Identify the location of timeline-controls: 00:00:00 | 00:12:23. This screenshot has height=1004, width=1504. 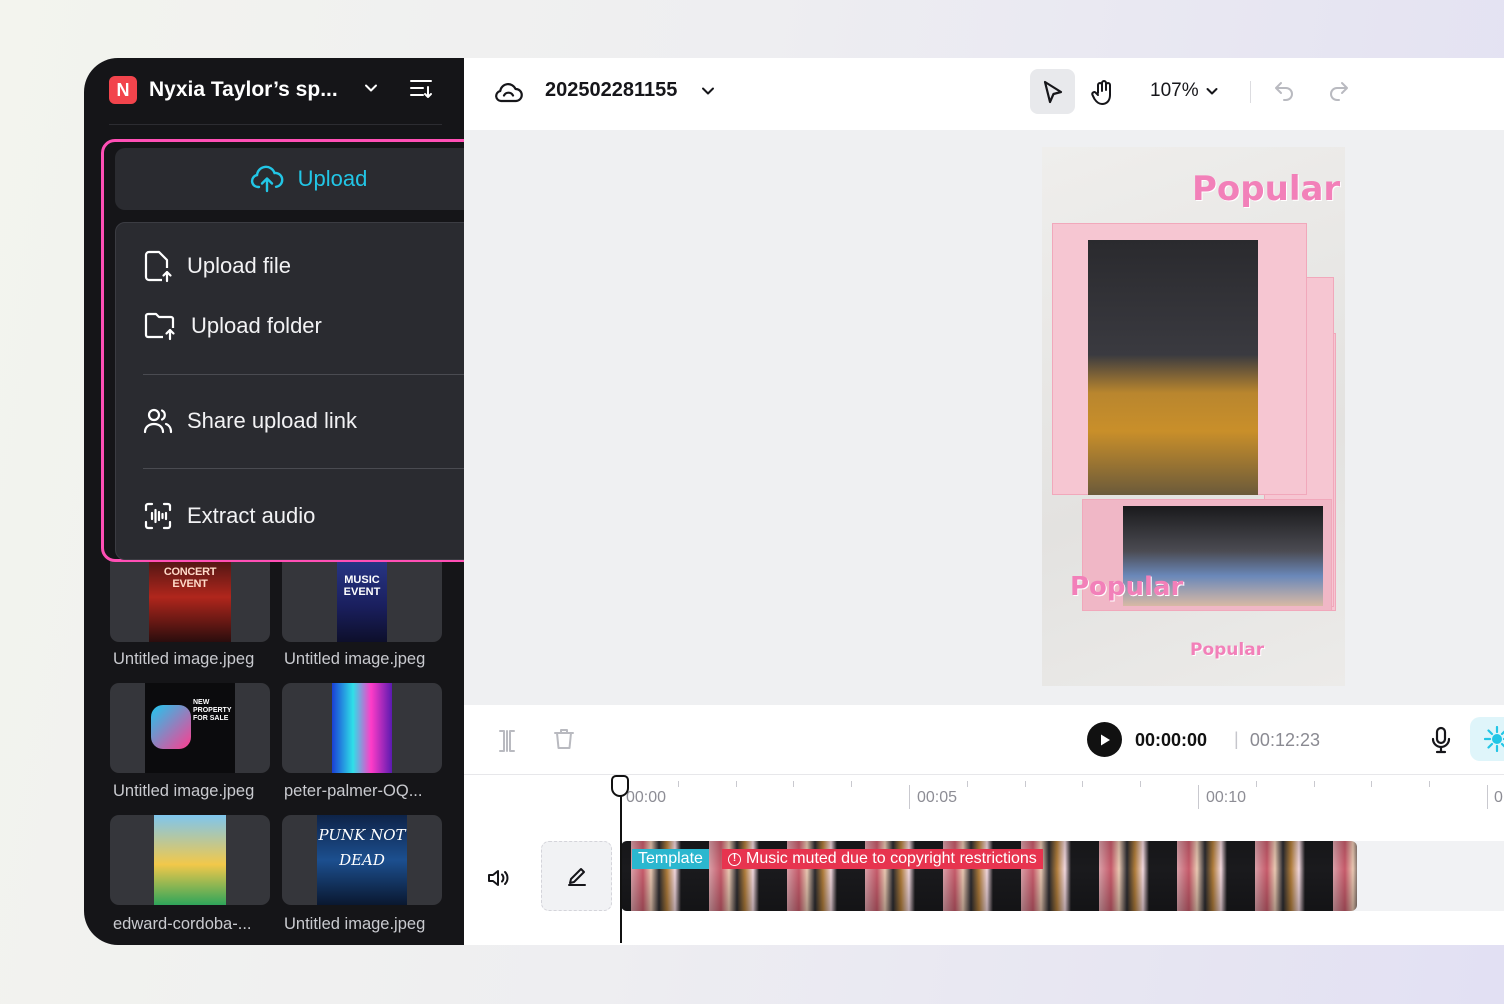
(984, 740).